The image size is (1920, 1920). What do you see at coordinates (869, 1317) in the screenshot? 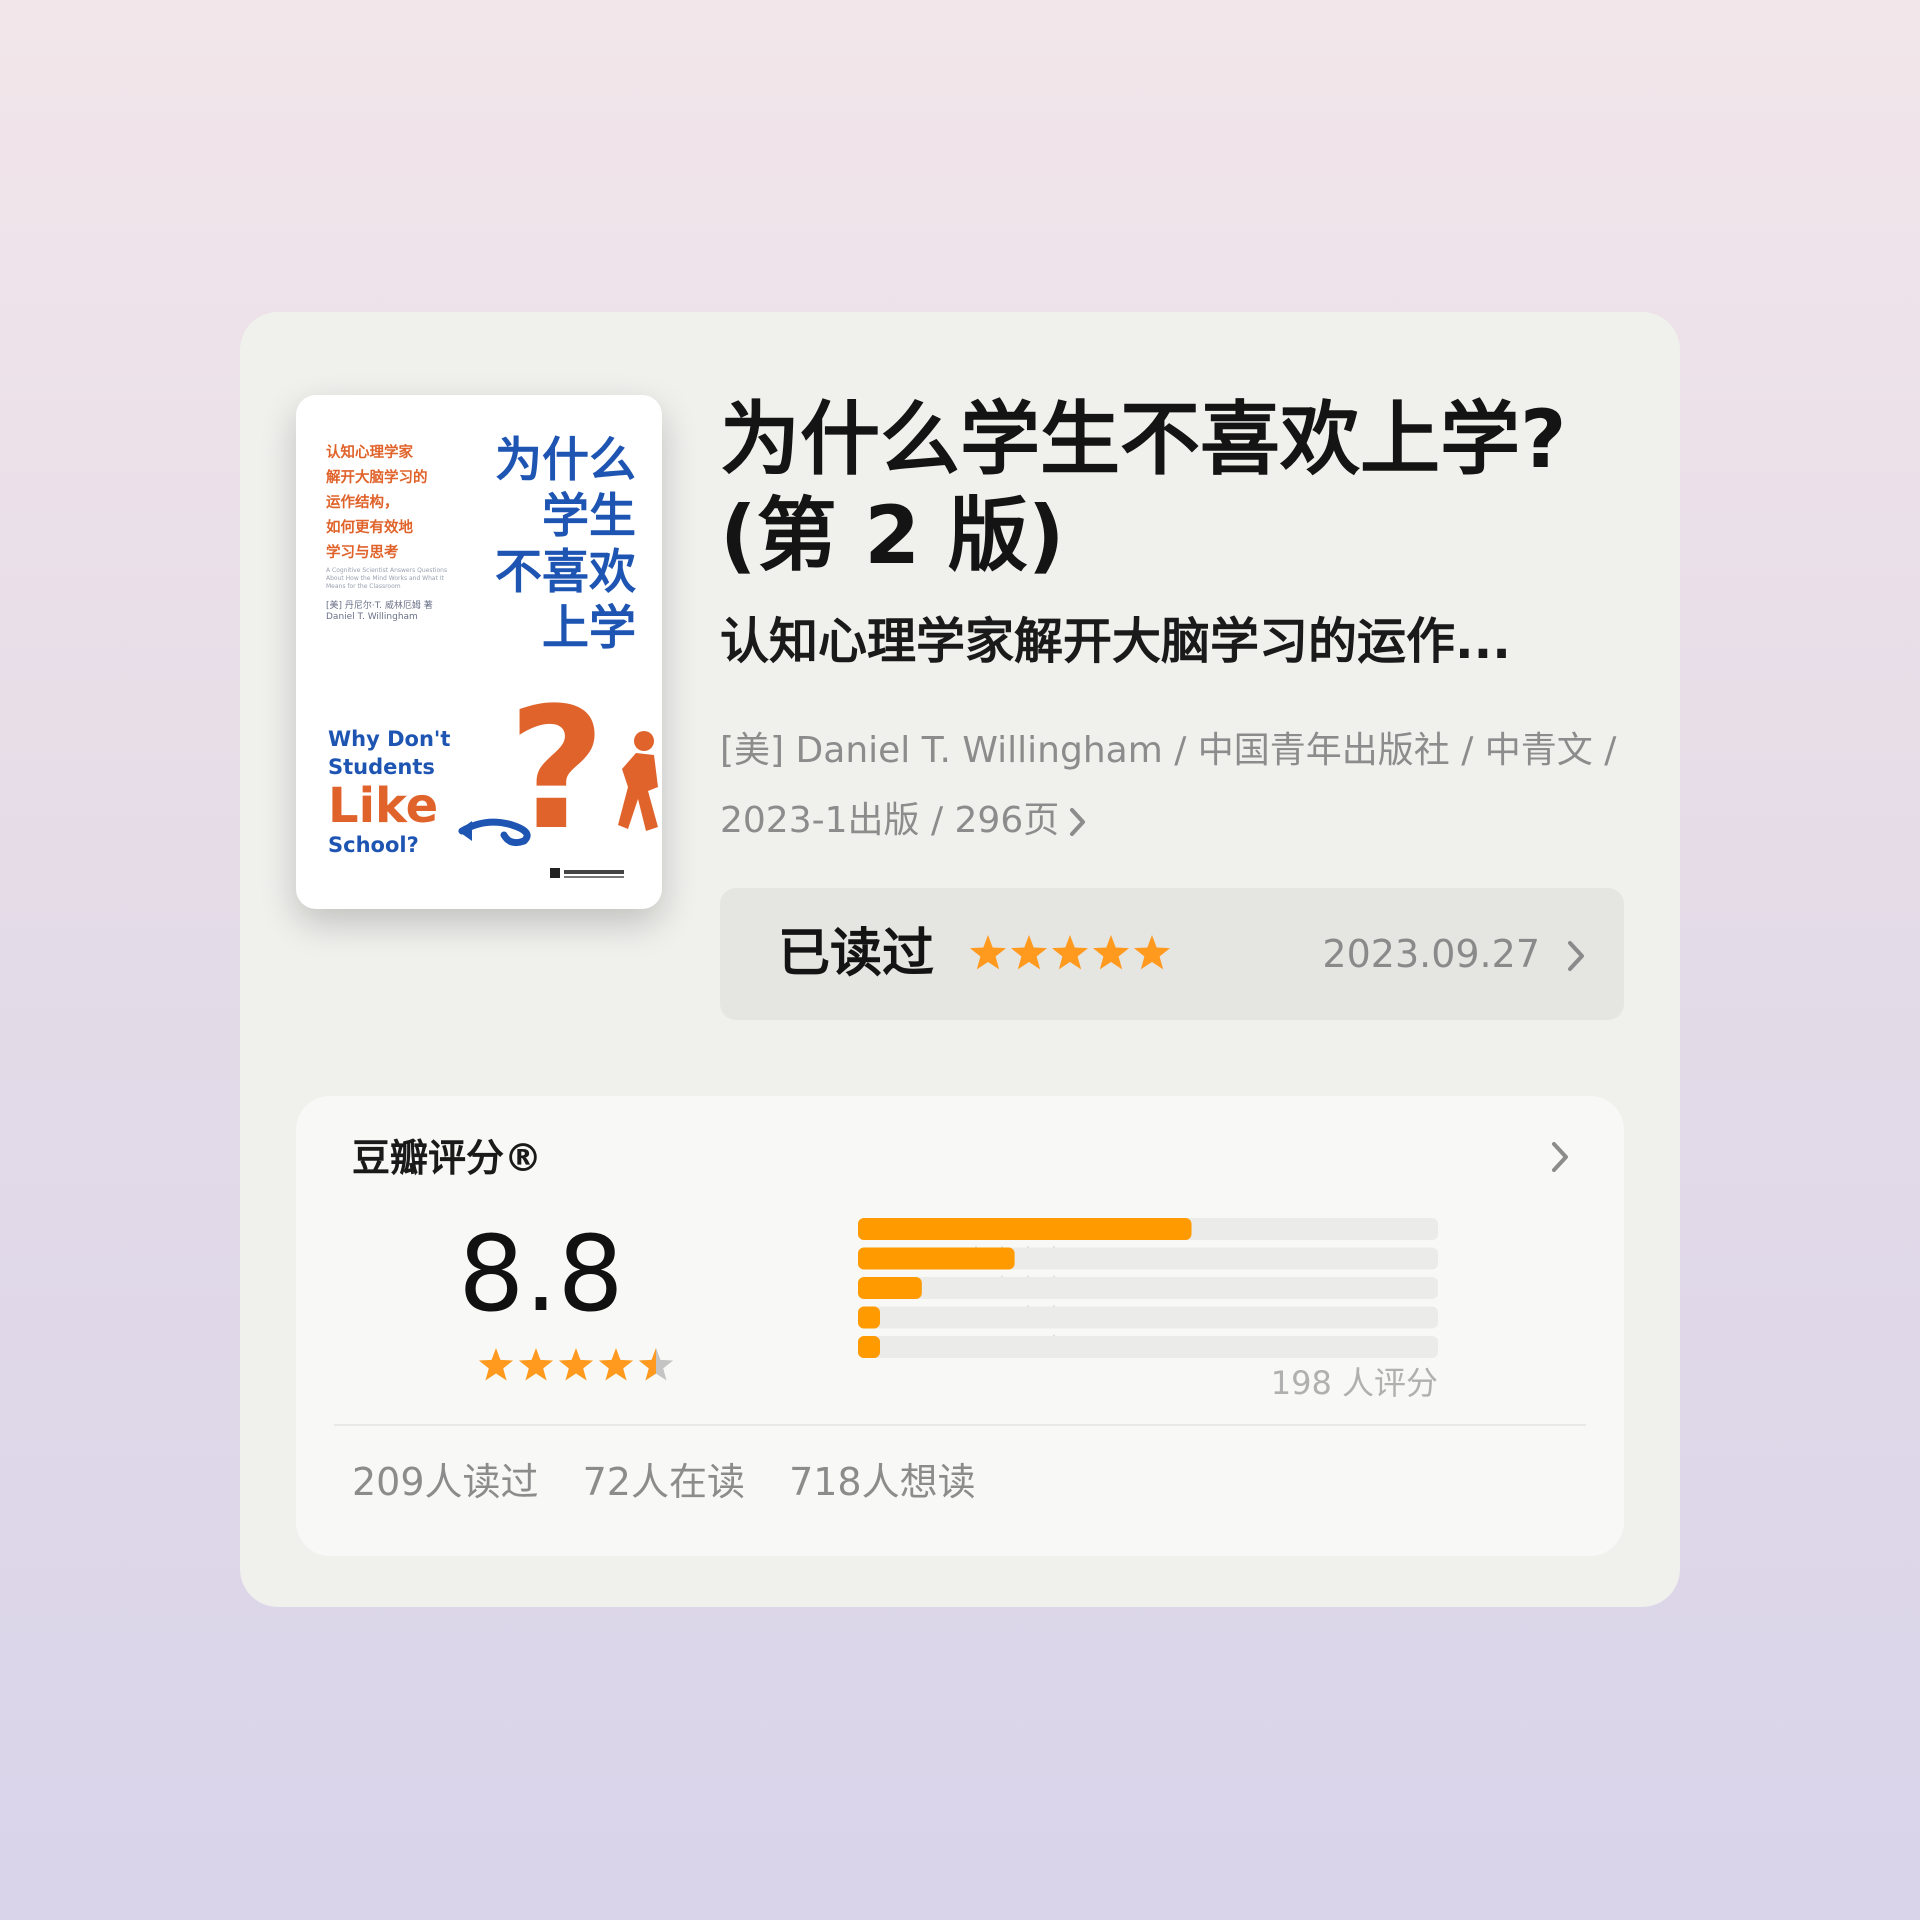
I see `rating-bar-2-star` at bounding box center [869, 1317].